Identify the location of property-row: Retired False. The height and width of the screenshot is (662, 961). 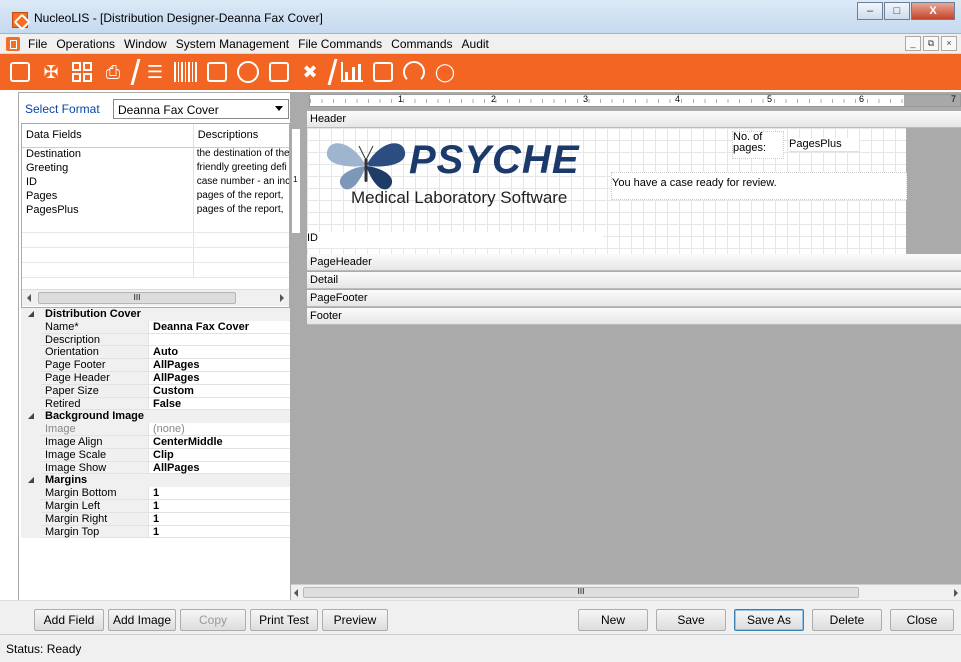
(155, 404).